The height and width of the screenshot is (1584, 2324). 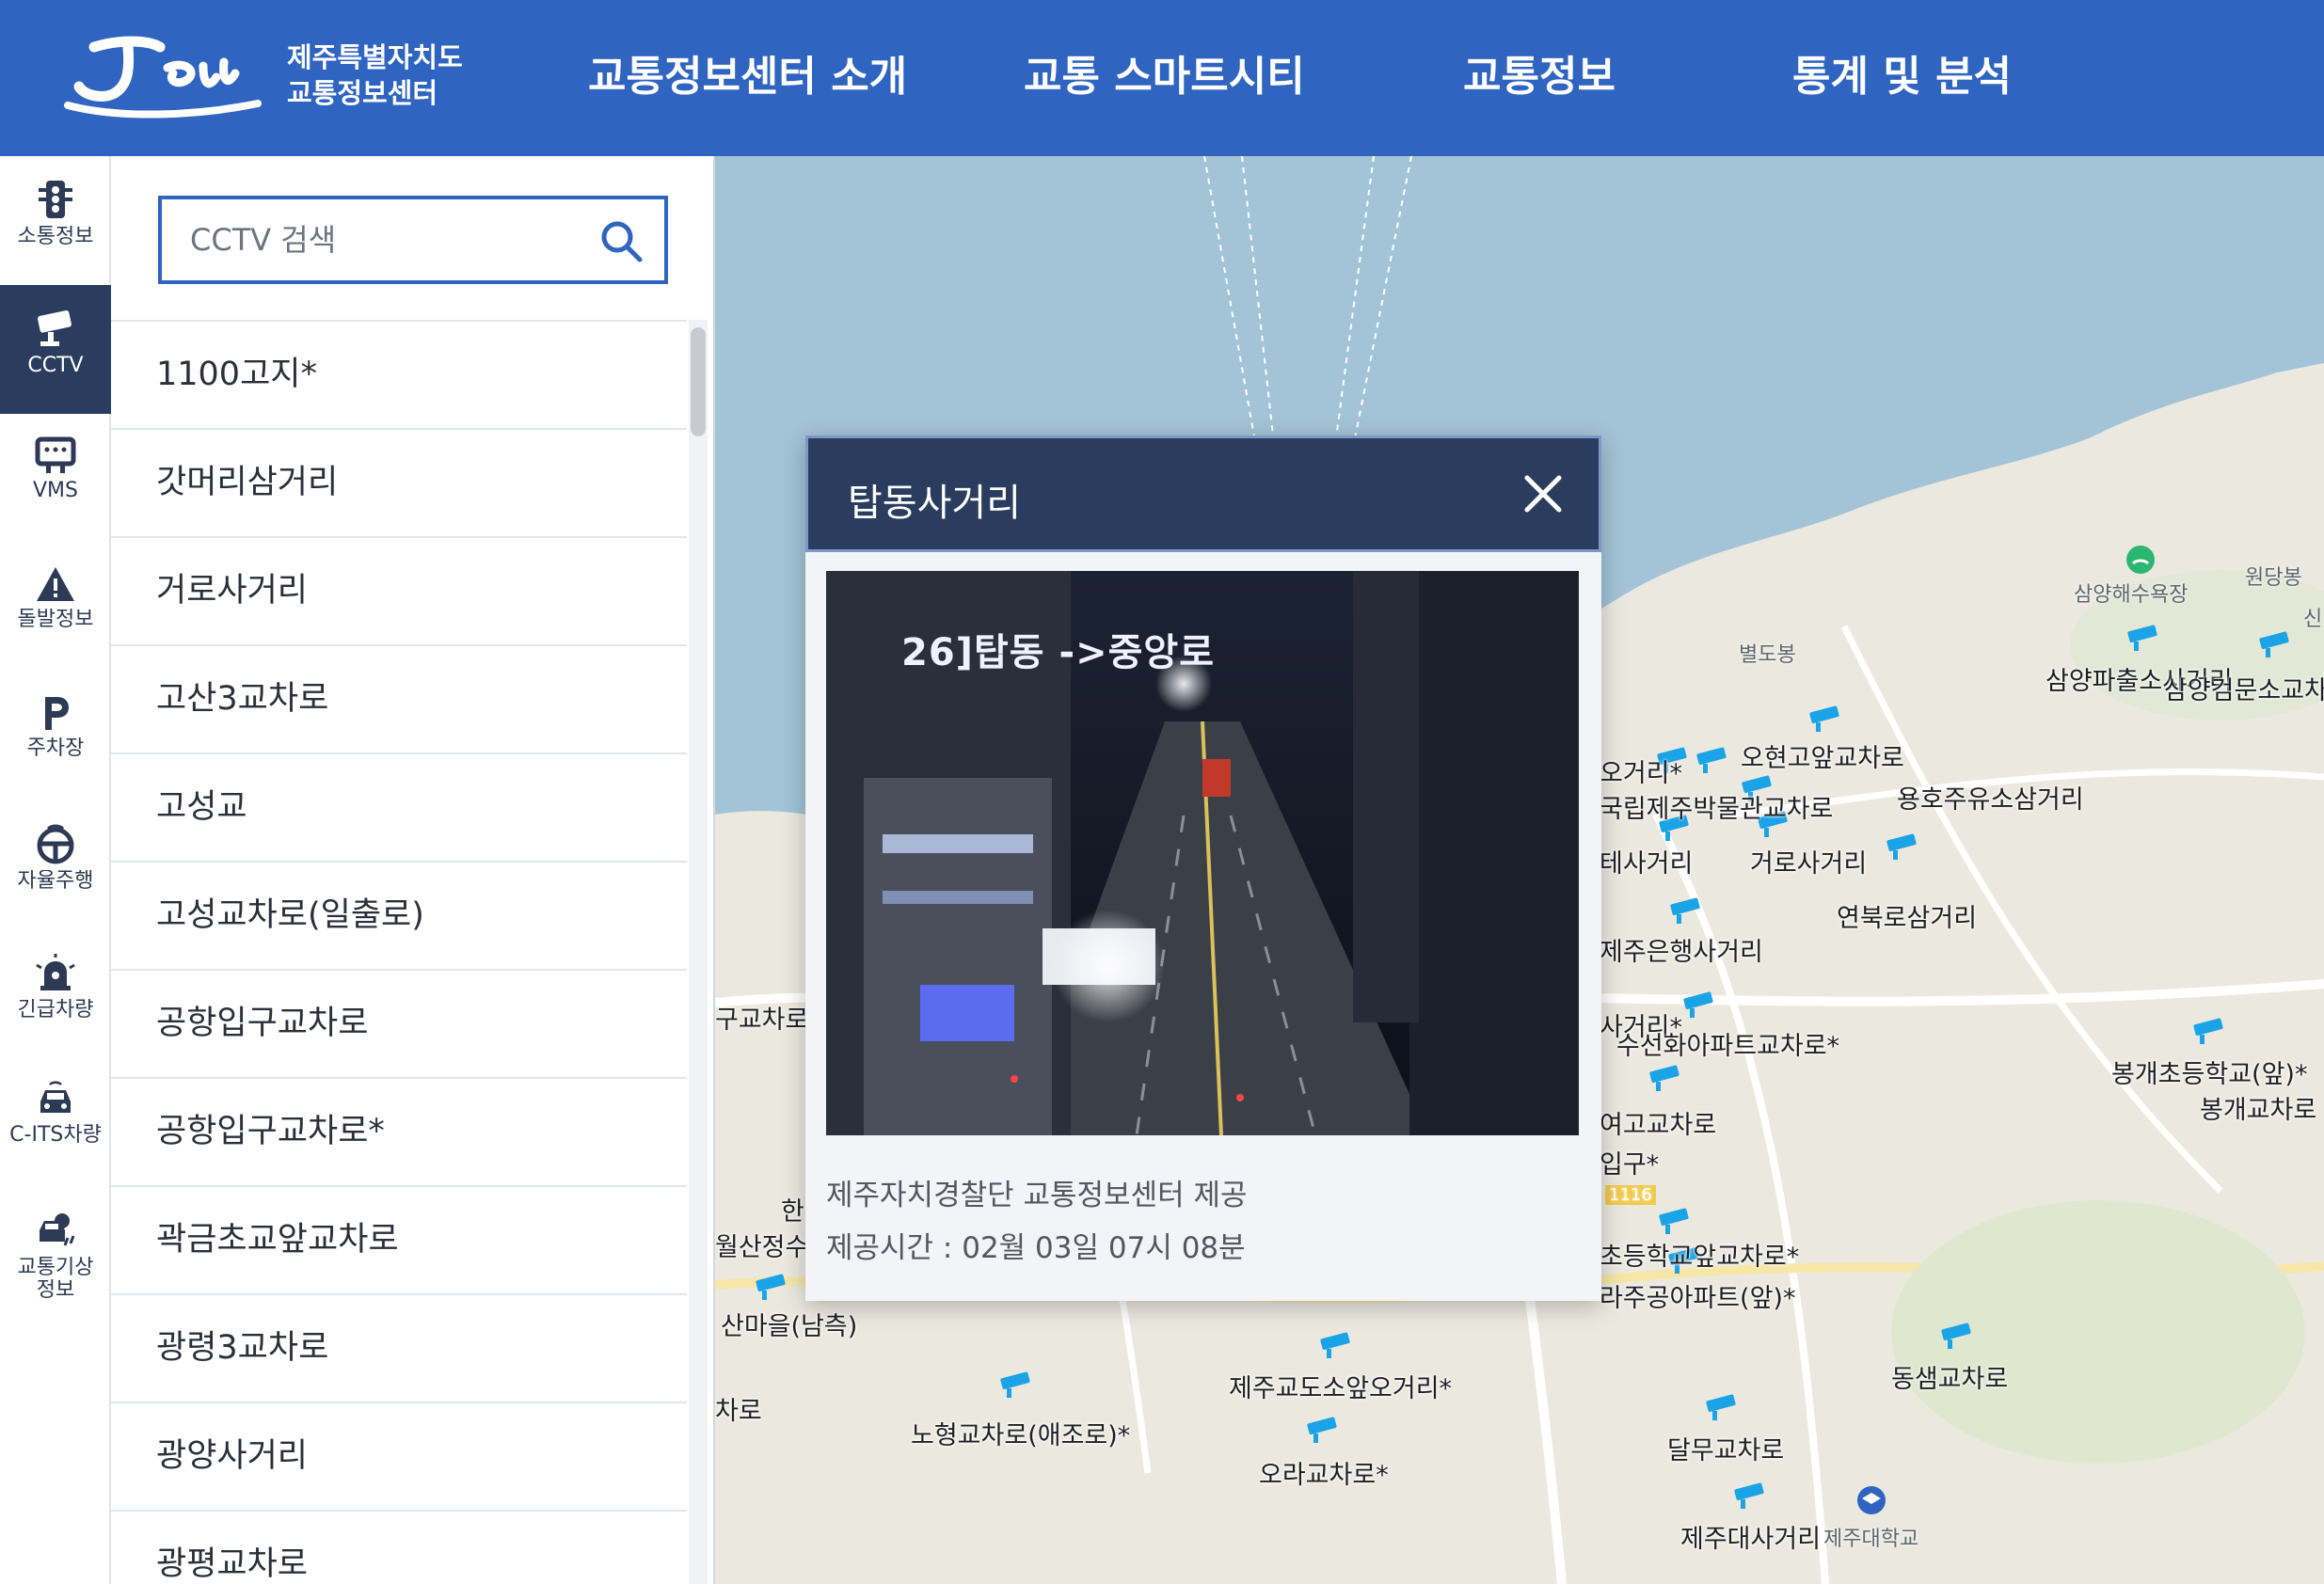 I want to click on jeju-logo, so click(x=165, y=80).